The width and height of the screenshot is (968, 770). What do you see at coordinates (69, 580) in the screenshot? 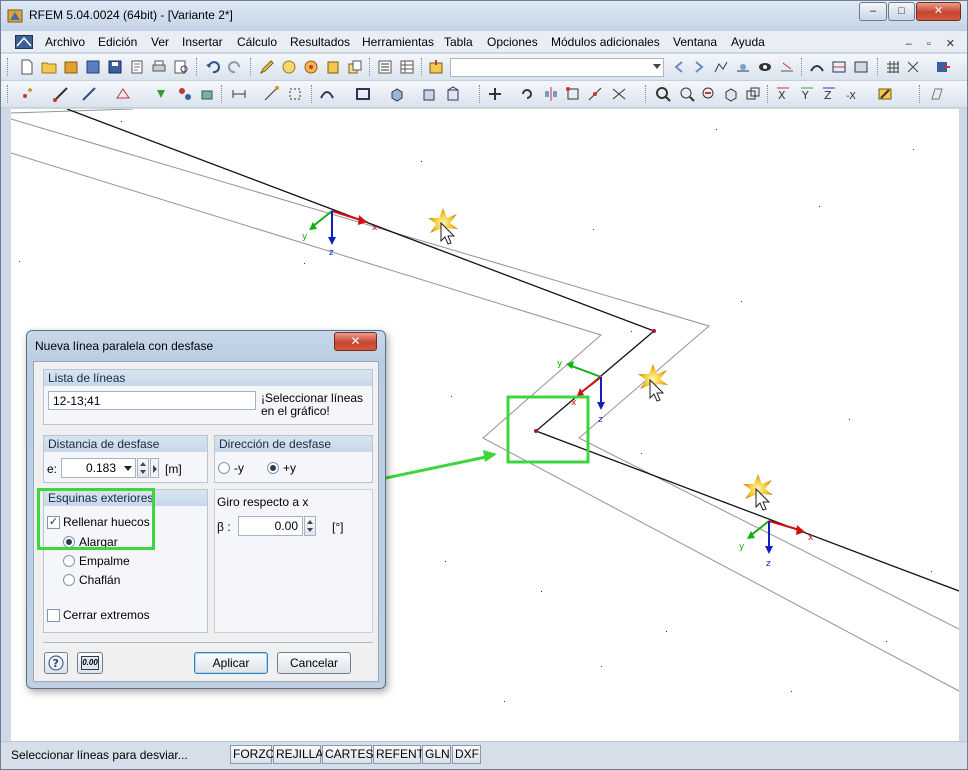
I see `corner-chamfer-radio` at bounding box center [69, 580].